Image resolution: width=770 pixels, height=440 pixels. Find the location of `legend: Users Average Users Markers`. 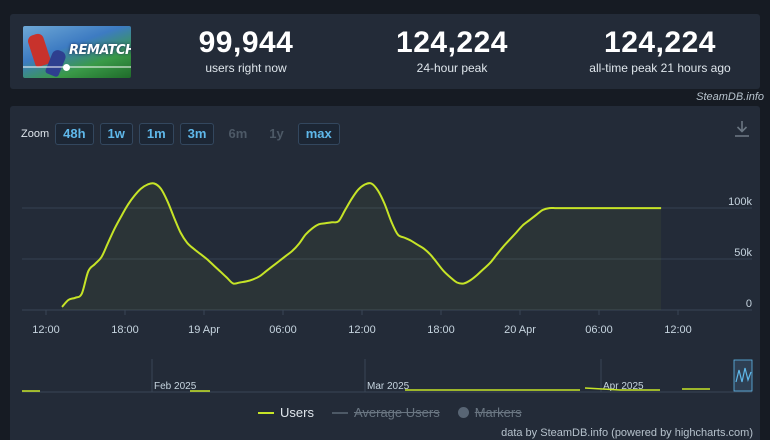

legend: Users Average Users Markers is located at coordinates (399, 412).